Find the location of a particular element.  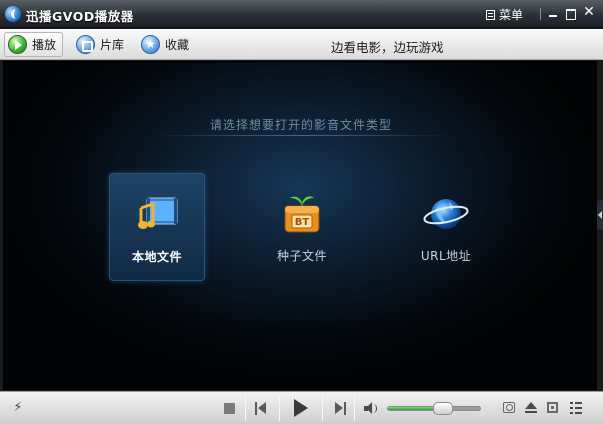

play-tab-button: 播放 is located at coordinates (34, 44).